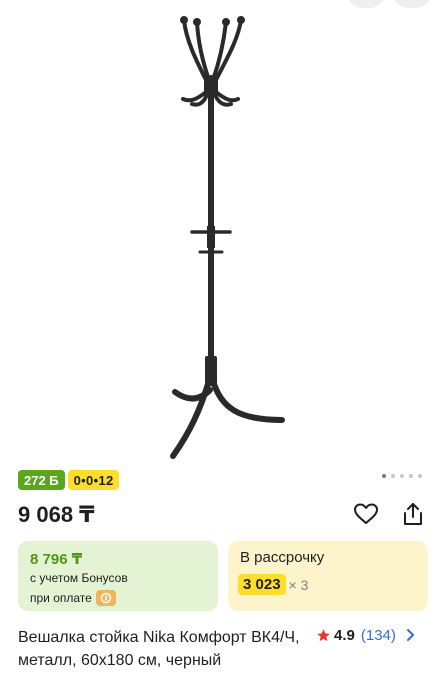 The image size is (447, 700). What do you see at coordinates (61, 598) in the screenshot?
I see `bonus-payment-label: при оплате` at bounding box center [61, 598].